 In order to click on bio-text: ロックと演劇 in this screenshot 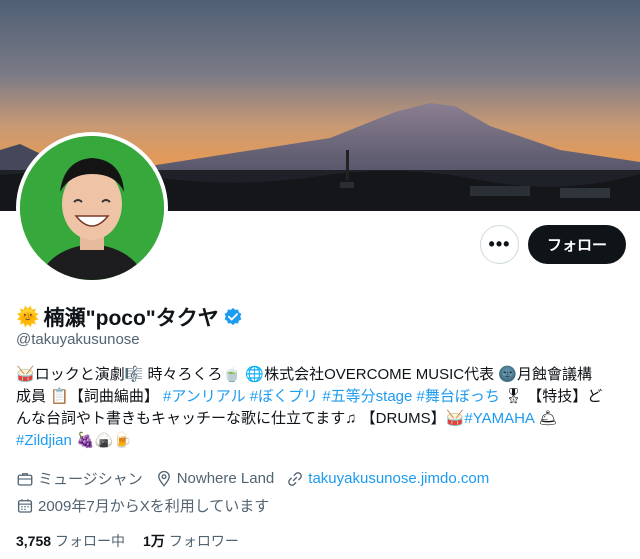, I will do `click(79, 374)`.